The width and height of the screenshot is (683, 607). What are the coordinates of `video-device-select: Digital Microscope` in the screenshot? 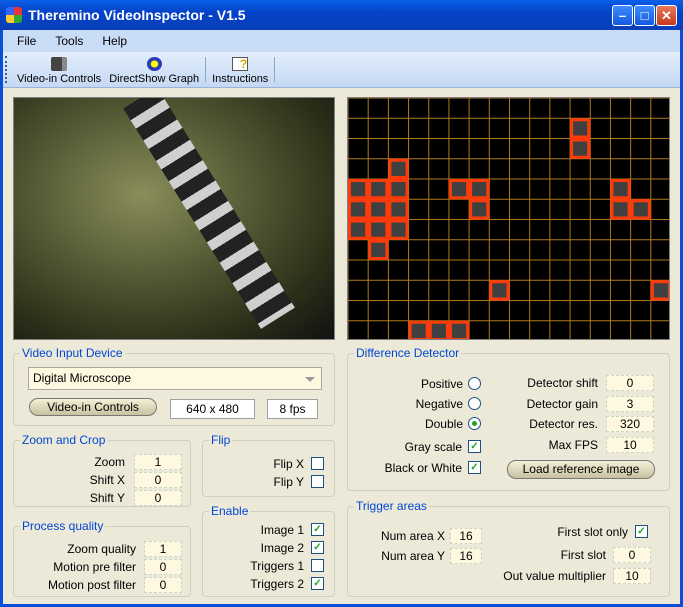 It's located at (175, 378).